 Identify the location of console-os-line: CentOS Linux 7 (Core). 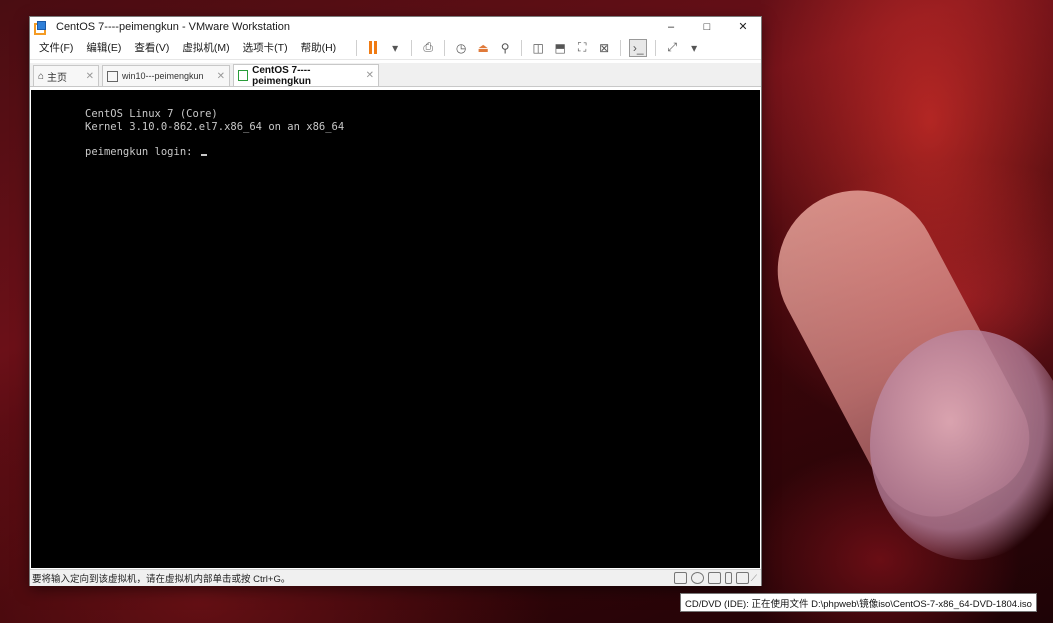
(151, 114).